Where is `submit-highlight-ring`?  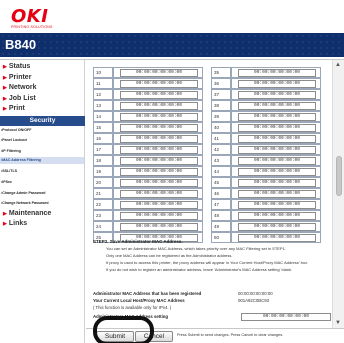 submit-highlight-ring is located at coordinates (123, 329).